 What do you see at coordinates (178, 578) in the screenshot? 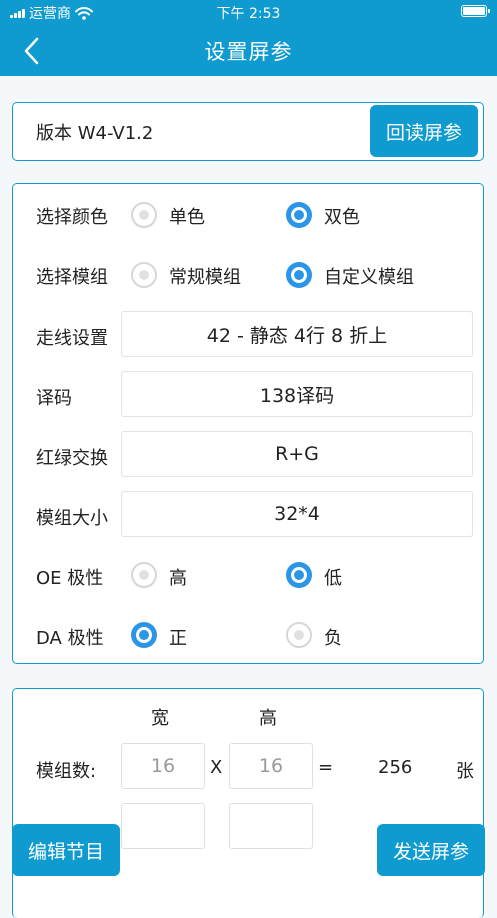
I see `oe-high-label: 高` at bounding box center [178, 578].